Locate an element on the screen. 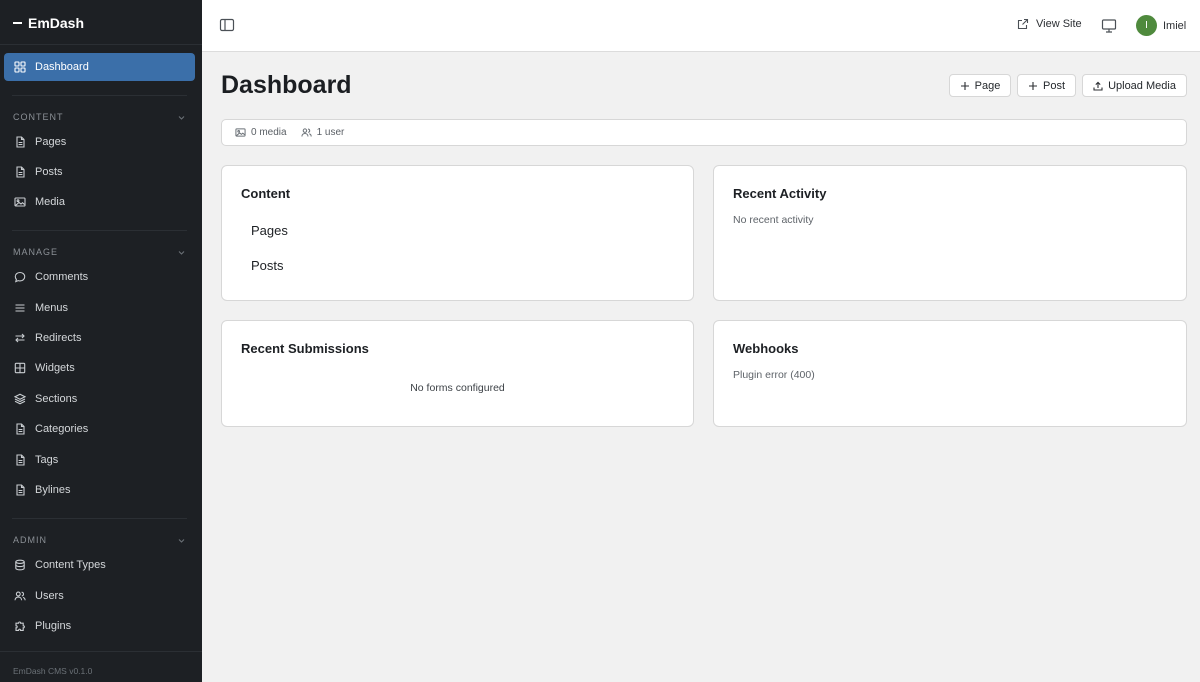 This screenshot has width=1200, height=682. dash-logo-icon is located at coordinates (17, 23).